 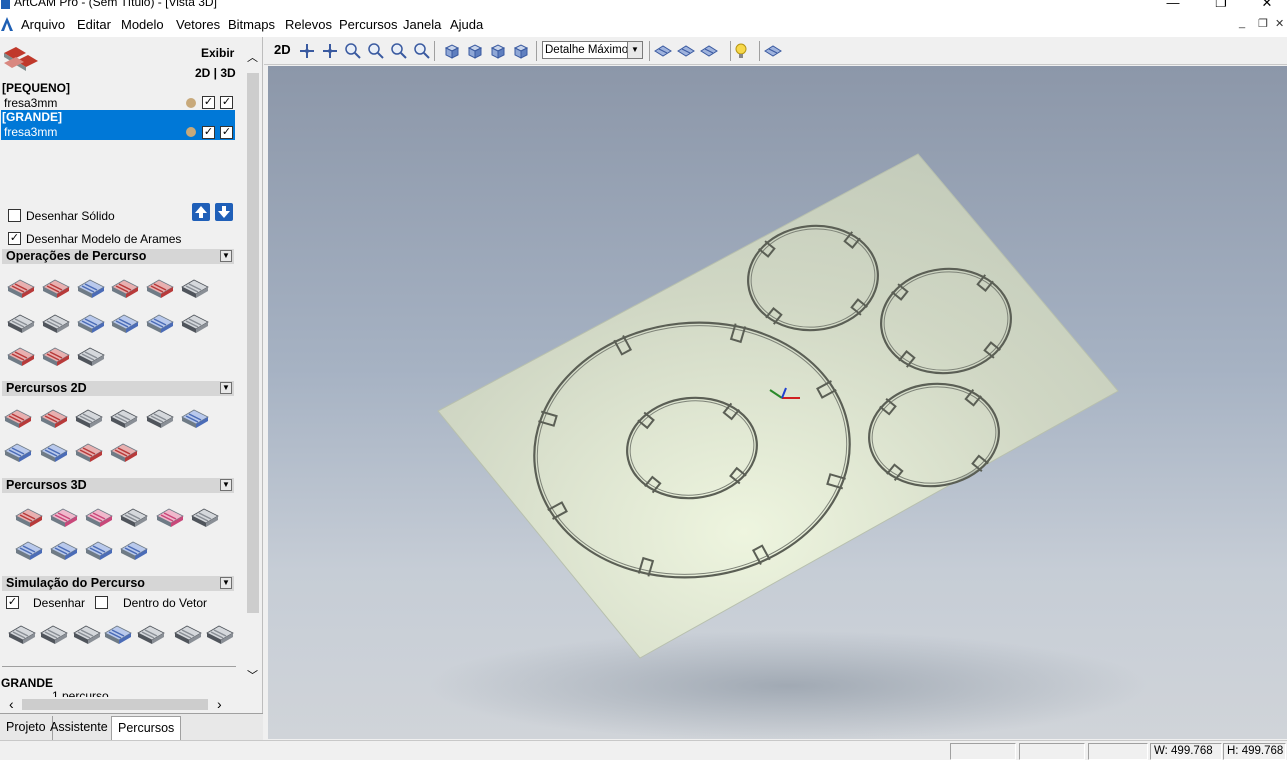 What do you see at coordinates (36, 88) in the screenshot?
I see `group-pequeno-header: [PEQUENO]` at bounding box center [36, 88].